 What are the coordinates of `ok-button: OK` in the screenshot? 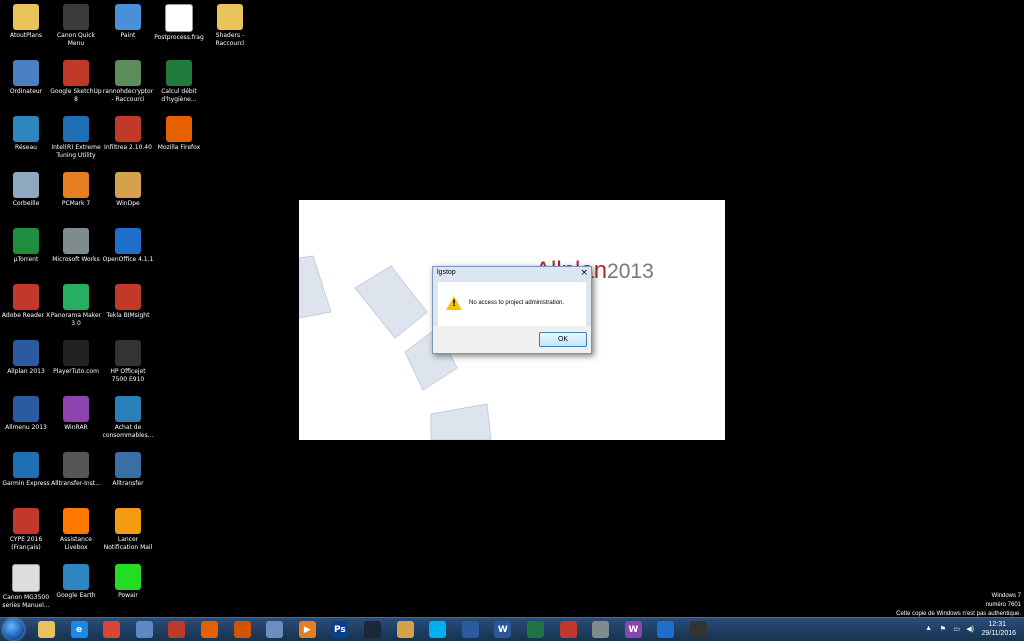 It's located at (563, 339).